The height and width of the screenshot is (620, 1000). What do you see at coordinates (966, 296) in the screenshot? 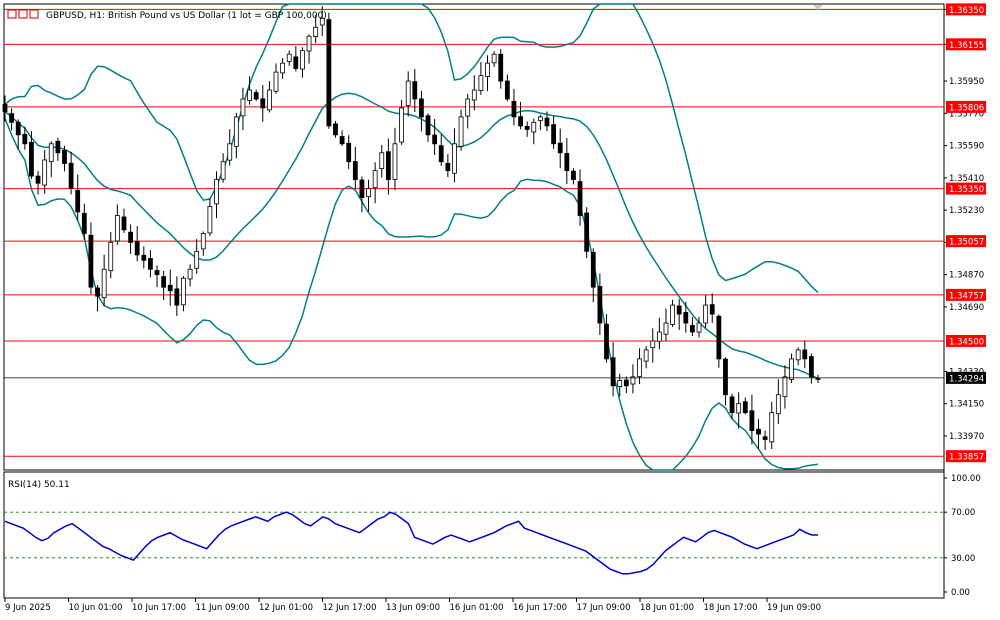
I see `horizontal-line-label: 1.34757` at bounding box center [966, 296].